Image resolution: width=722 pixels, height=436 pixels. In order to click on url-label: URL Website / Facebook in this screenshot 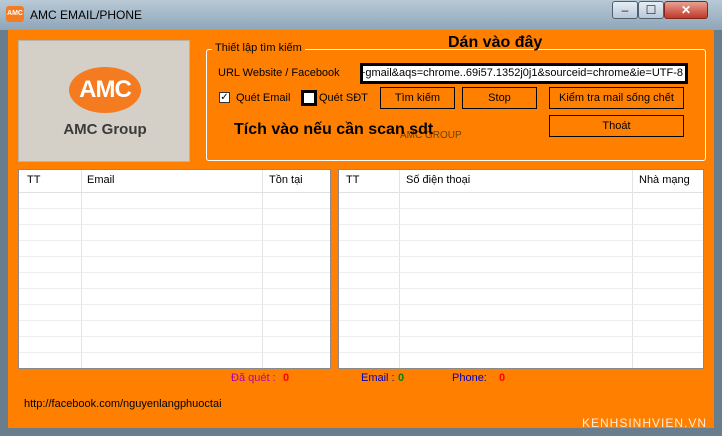, I will do `click(279, 73)`.